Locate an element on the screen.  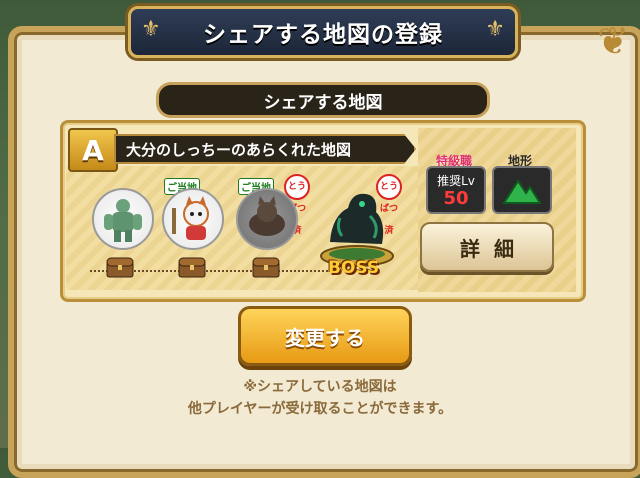
note-line-2: 他プレイヤーが受け取ることができます。 is located at coordinates (320, 409).